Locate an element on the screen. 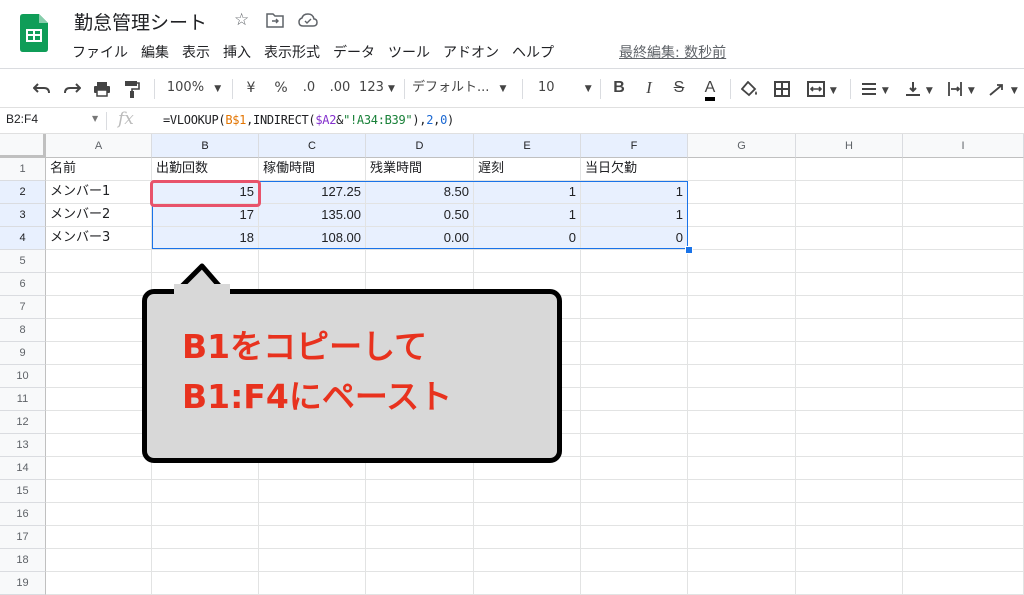  cell-g6 is located at coordinates (742, 284).